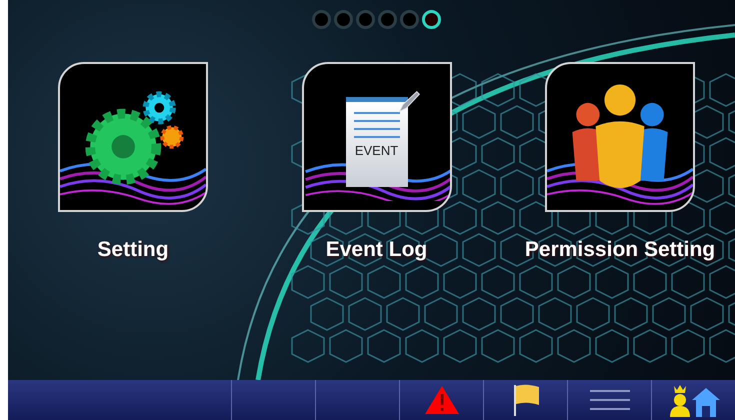 This screenshot has height=420, width=735. Describe the element at coordinates (620, 250) in the screenshot. I see `app-label: Permission Setting` at that location.